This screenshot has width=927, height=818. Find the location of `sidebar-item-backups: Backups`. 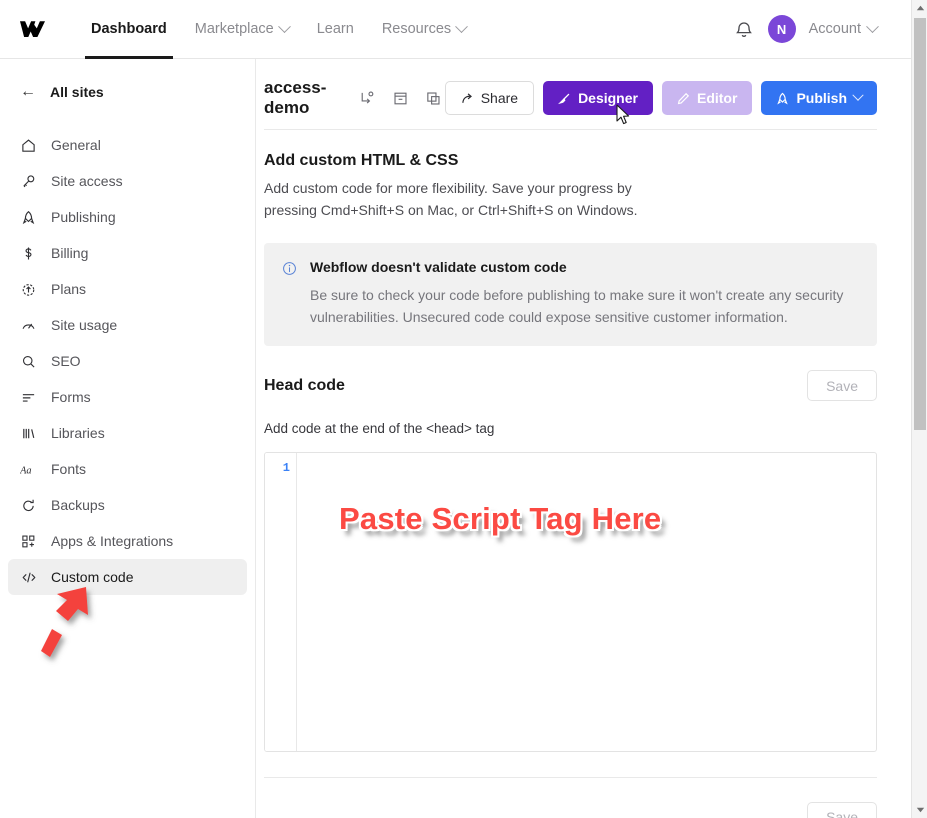

sidebar-item-backups: Backups is located at coordinates (127, 505).